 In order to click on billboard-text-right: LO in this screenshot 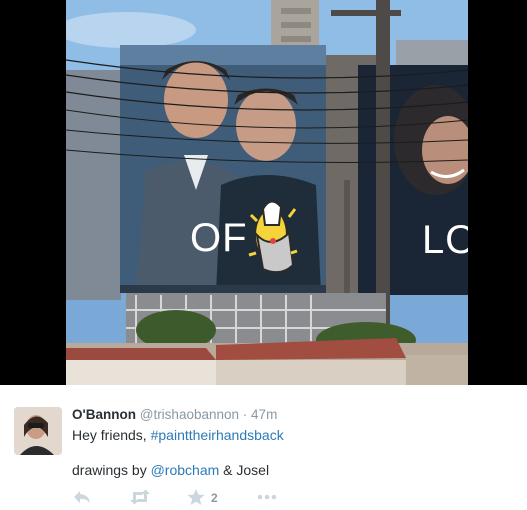, I will do `click(445, 240)`.